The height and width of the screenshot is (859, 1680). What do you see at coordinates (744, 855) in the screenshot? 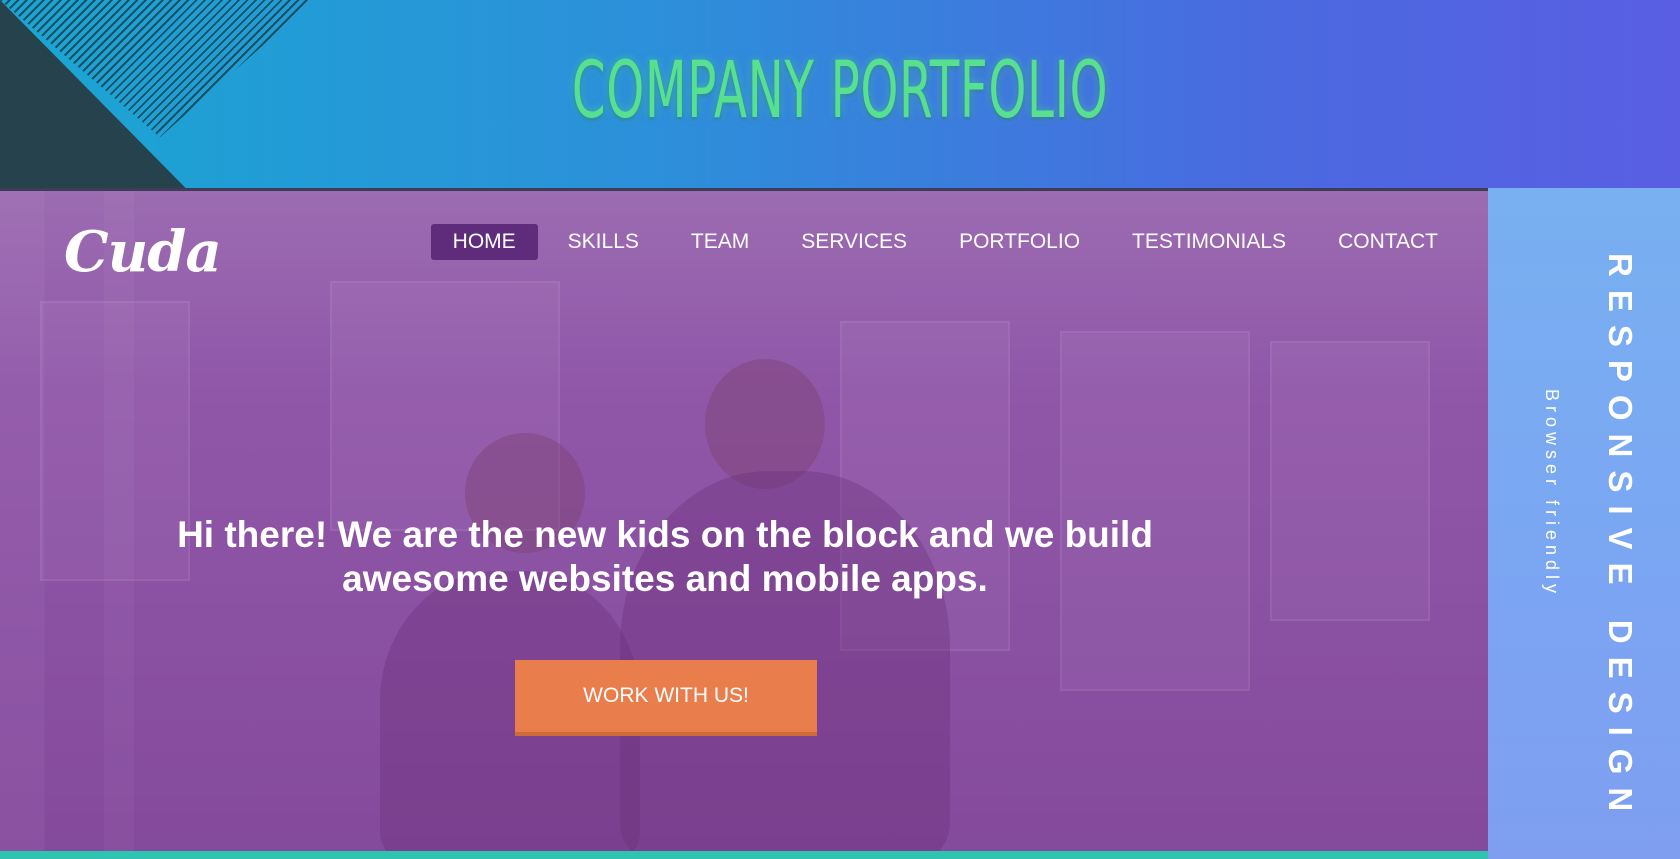
I see `bottom-accent-bar` at bounding box center [744, 855].